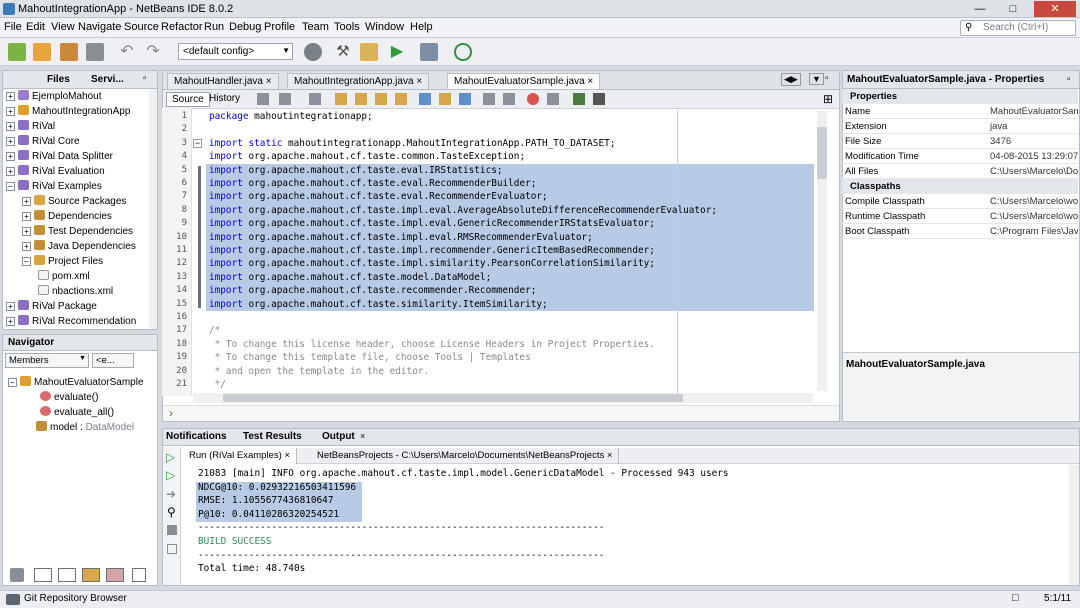 This screenshot has width=1080, height=608. Describe the element at coordinates (42, 52) in the screenshot. I see `new-project-icon` at that location.